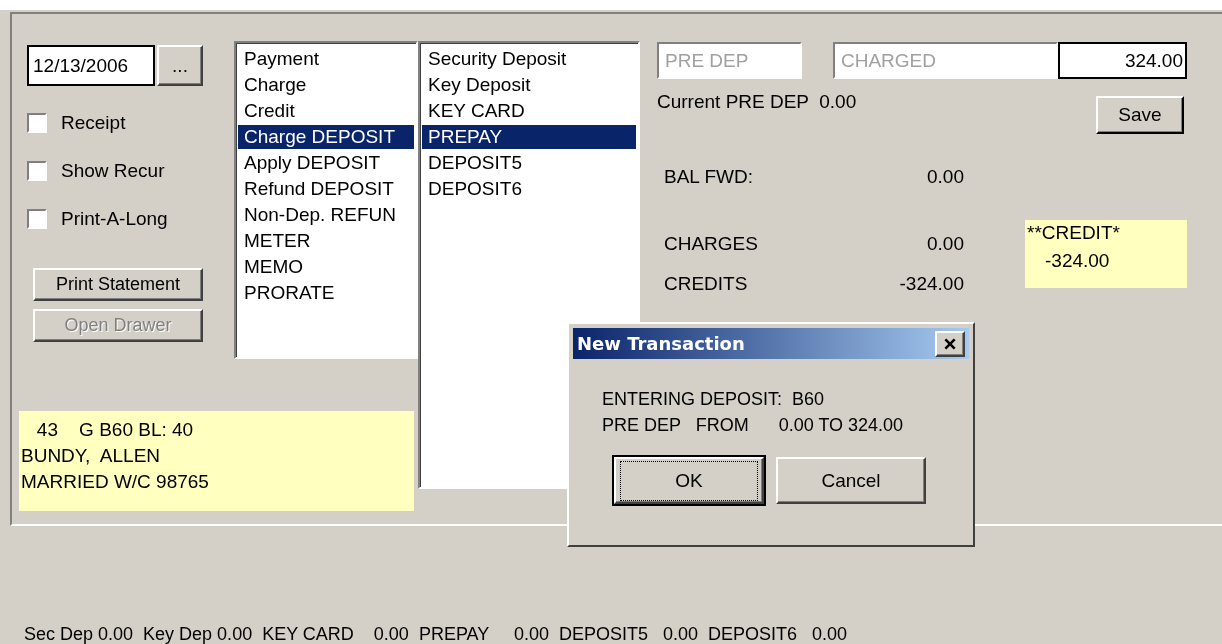  I want to click on close-icon, so click(950, 343).